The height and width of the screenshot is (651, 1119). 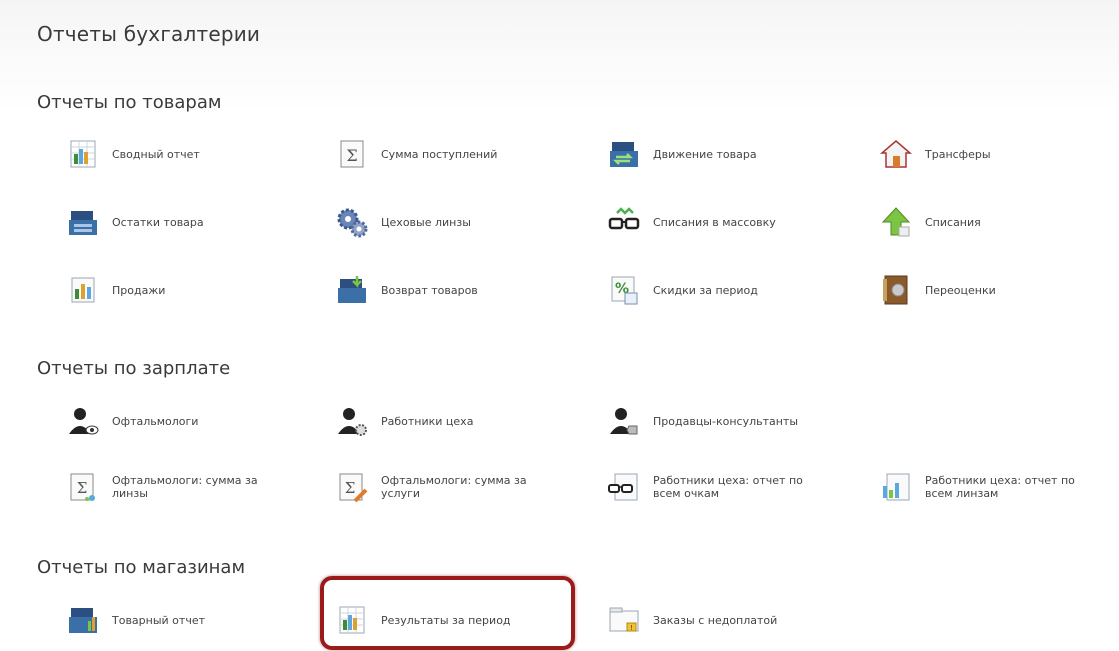 I want to click on report-label: Работники цеха, so click(x=427, y=421).